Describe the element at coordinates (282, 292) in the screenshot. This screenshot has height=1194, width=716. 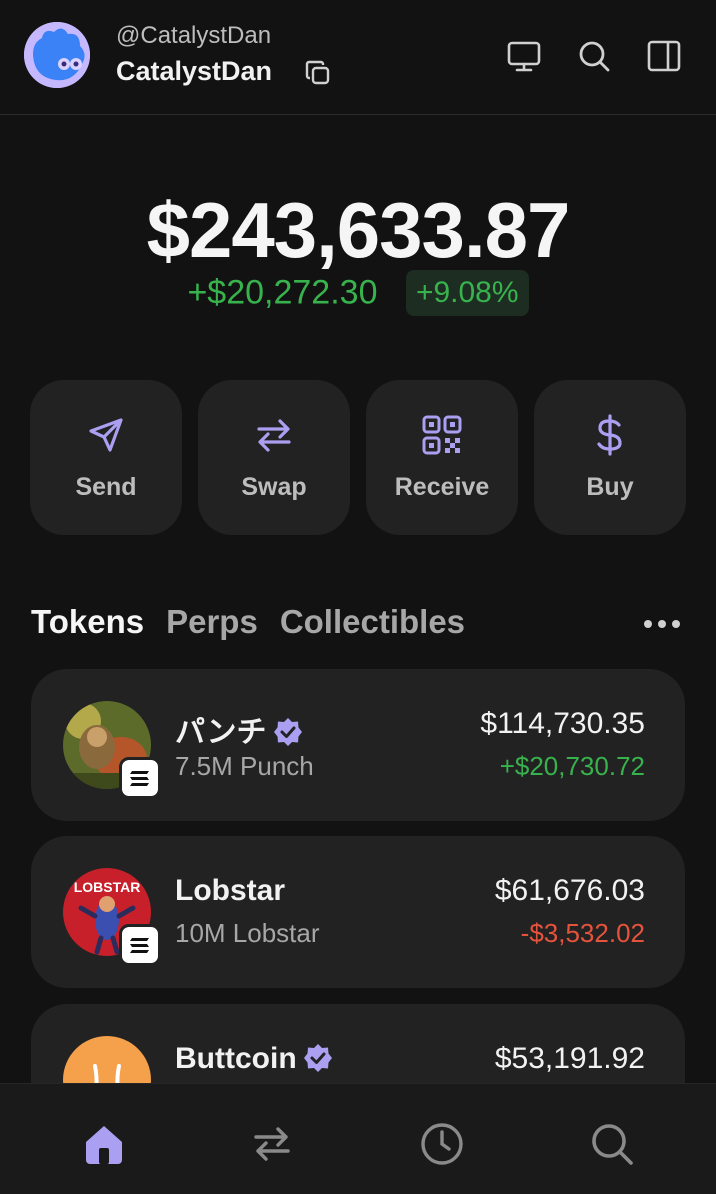
I see `balance-change-amount: +$20,272.30` at that location.